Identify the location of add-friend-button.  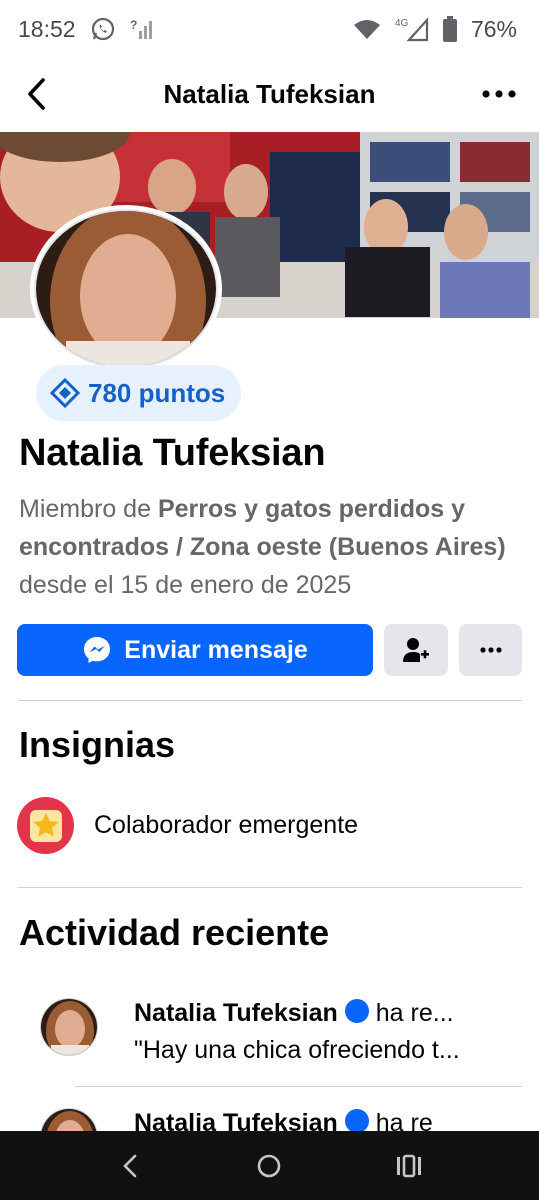
(416, 650).